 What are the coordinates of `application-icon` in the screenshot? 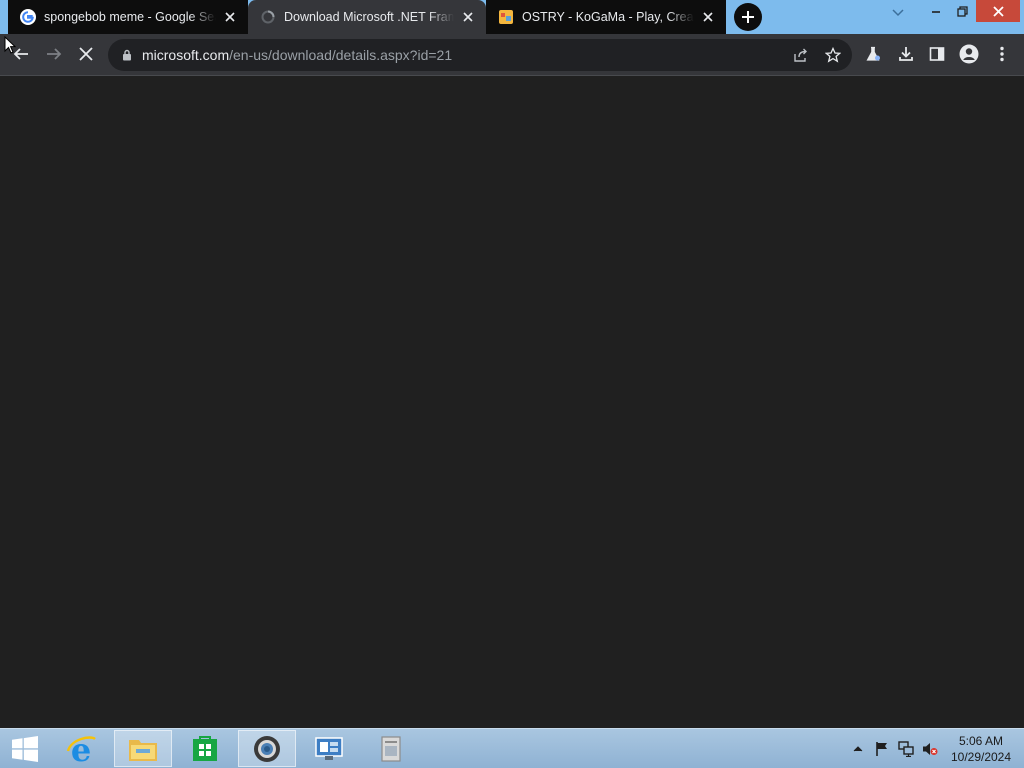 It's located at (391, 748).